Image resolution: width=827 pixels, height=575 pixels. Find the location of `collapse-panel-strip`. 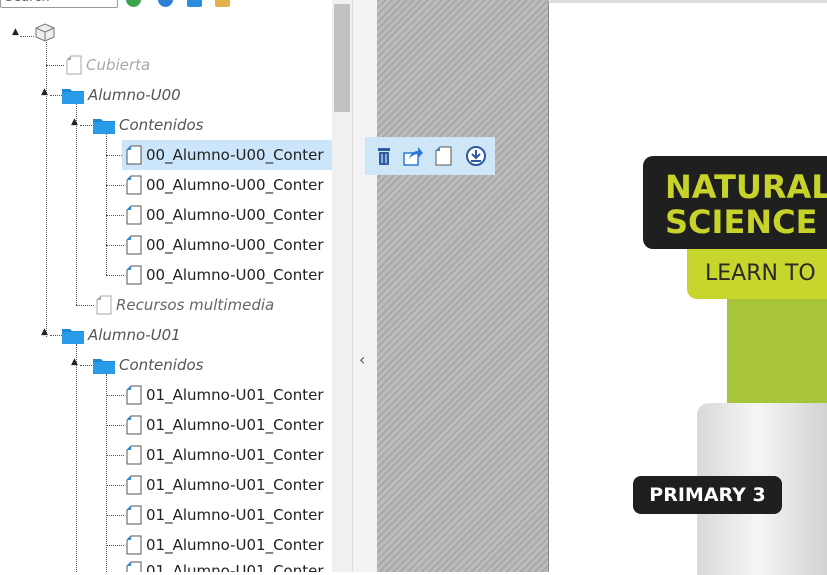

collapse-panel-strip is located at coordinates (365, 286).